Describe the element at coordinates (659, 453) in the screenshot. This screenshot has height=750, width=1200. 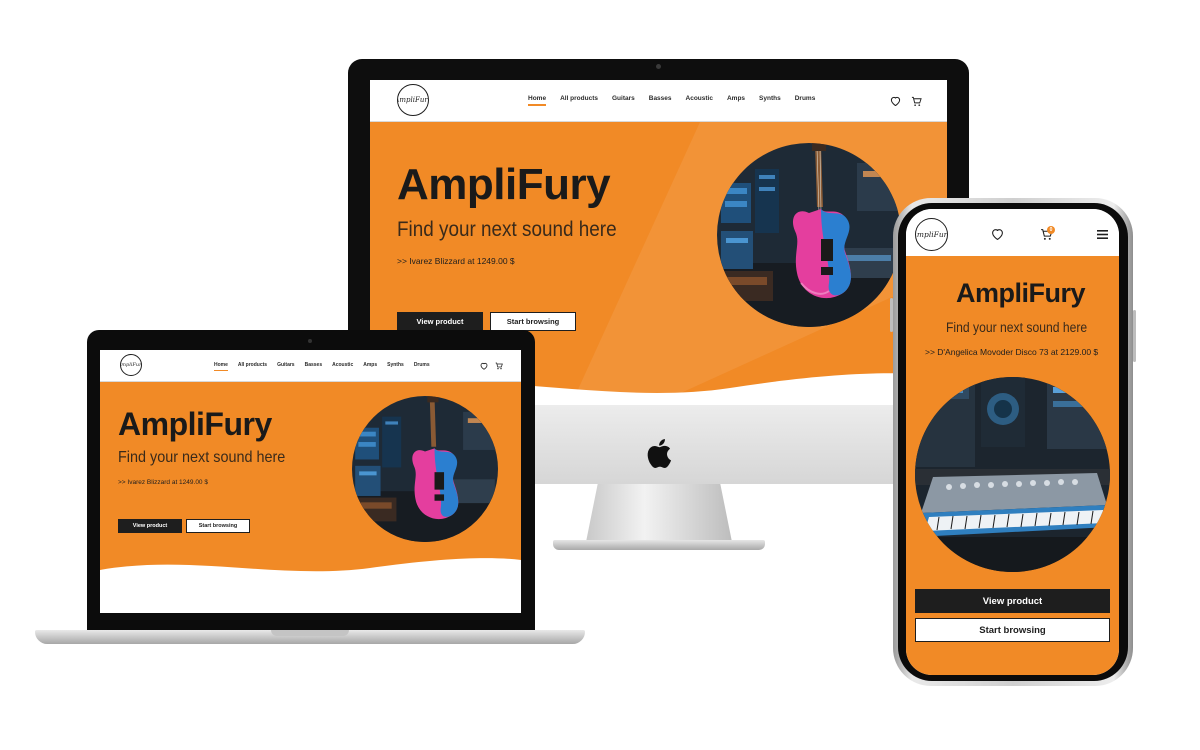
I see `apple-logo-icon` at that location.